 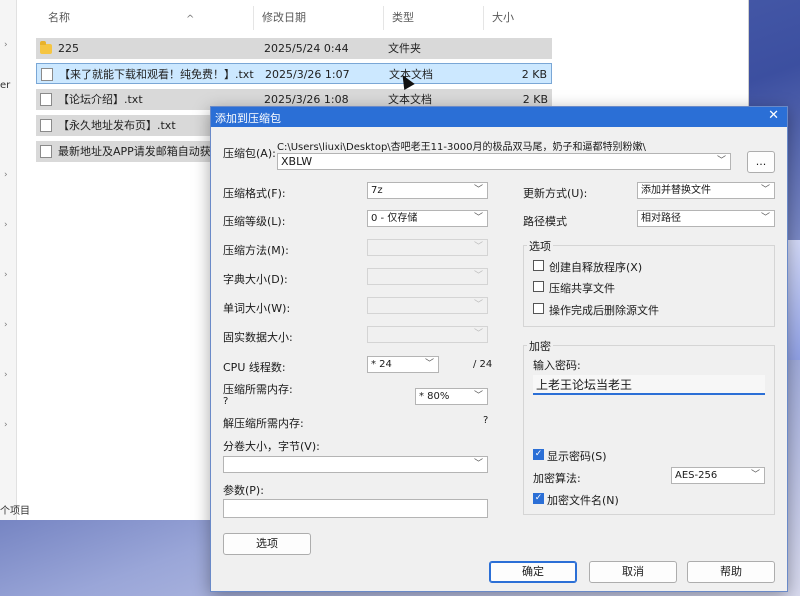 What do you see at coordinates (504, 161) in the screenshot?
I see `archive-name-combobox: XBLW ﹀` at bounding box center [504, 161].